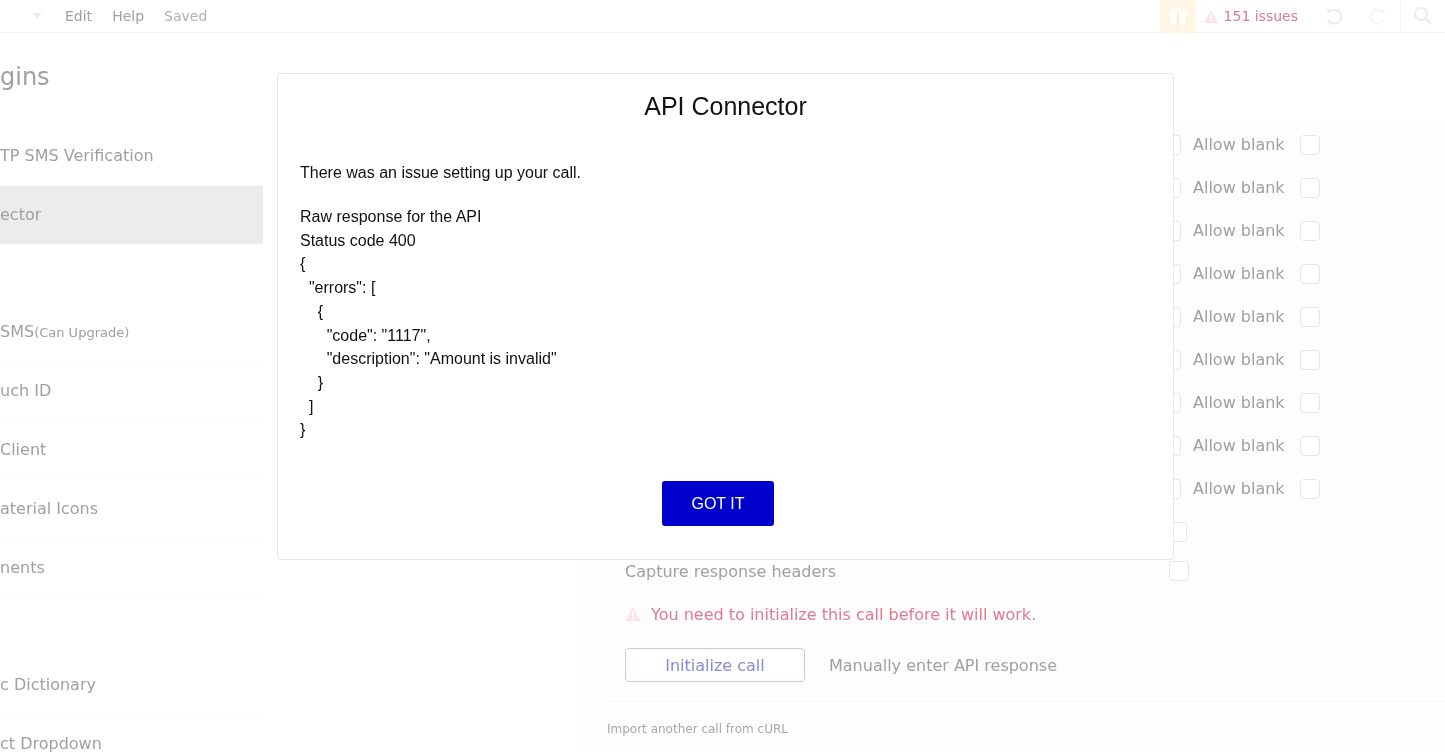 Image resolution: width=1445 pixels, height=752 pixels. Describe the element at coordinates (131, 509) in the screenshot. I see `plugin-item: aterial Icons` at that location.